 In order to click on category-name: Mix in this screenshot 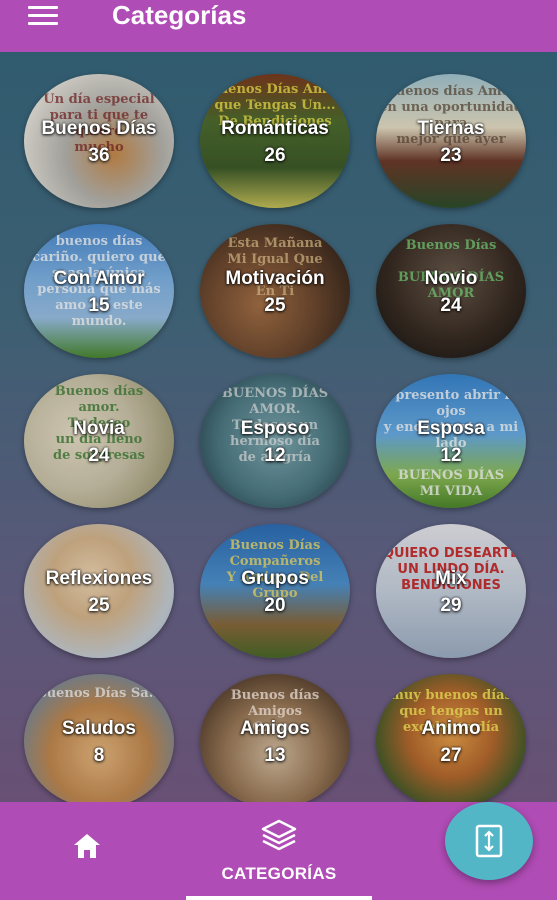, I will do `click(451, 578)`.